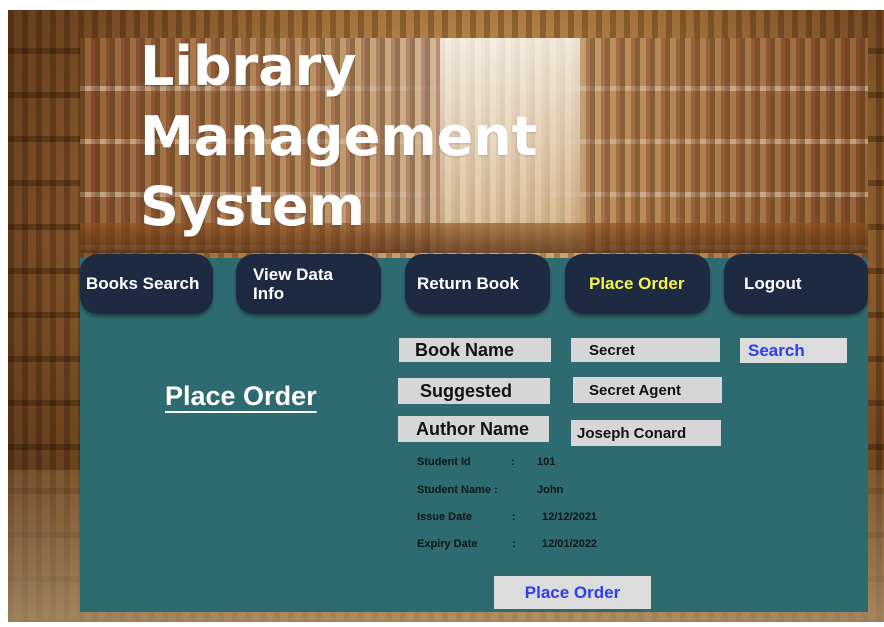  Describe the element at coordinates (241, 396) in the screenshot. I see `page-title: Place Order` at that location.